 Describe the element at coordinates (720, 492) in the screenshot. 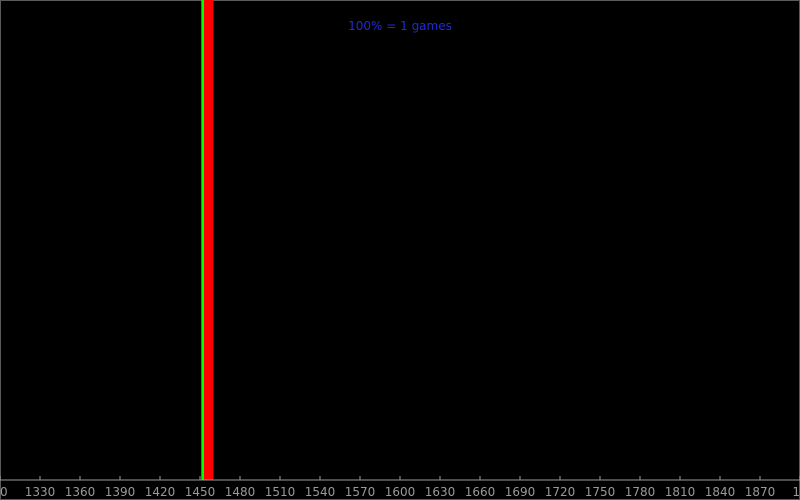

I see `x-tick-label: 1840` at that location.